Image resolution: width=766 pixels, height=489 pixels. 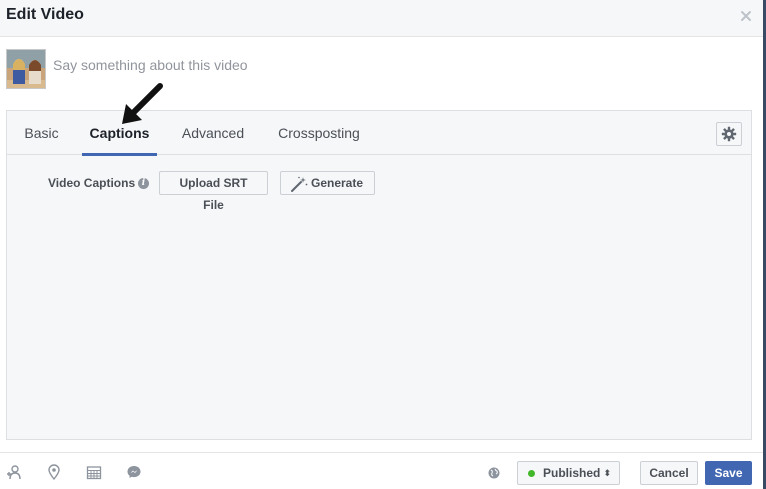 What do you see at coordinates (94, 472) in the screenshot?
I see `calendar-icon` at bounding box center [94, 472].